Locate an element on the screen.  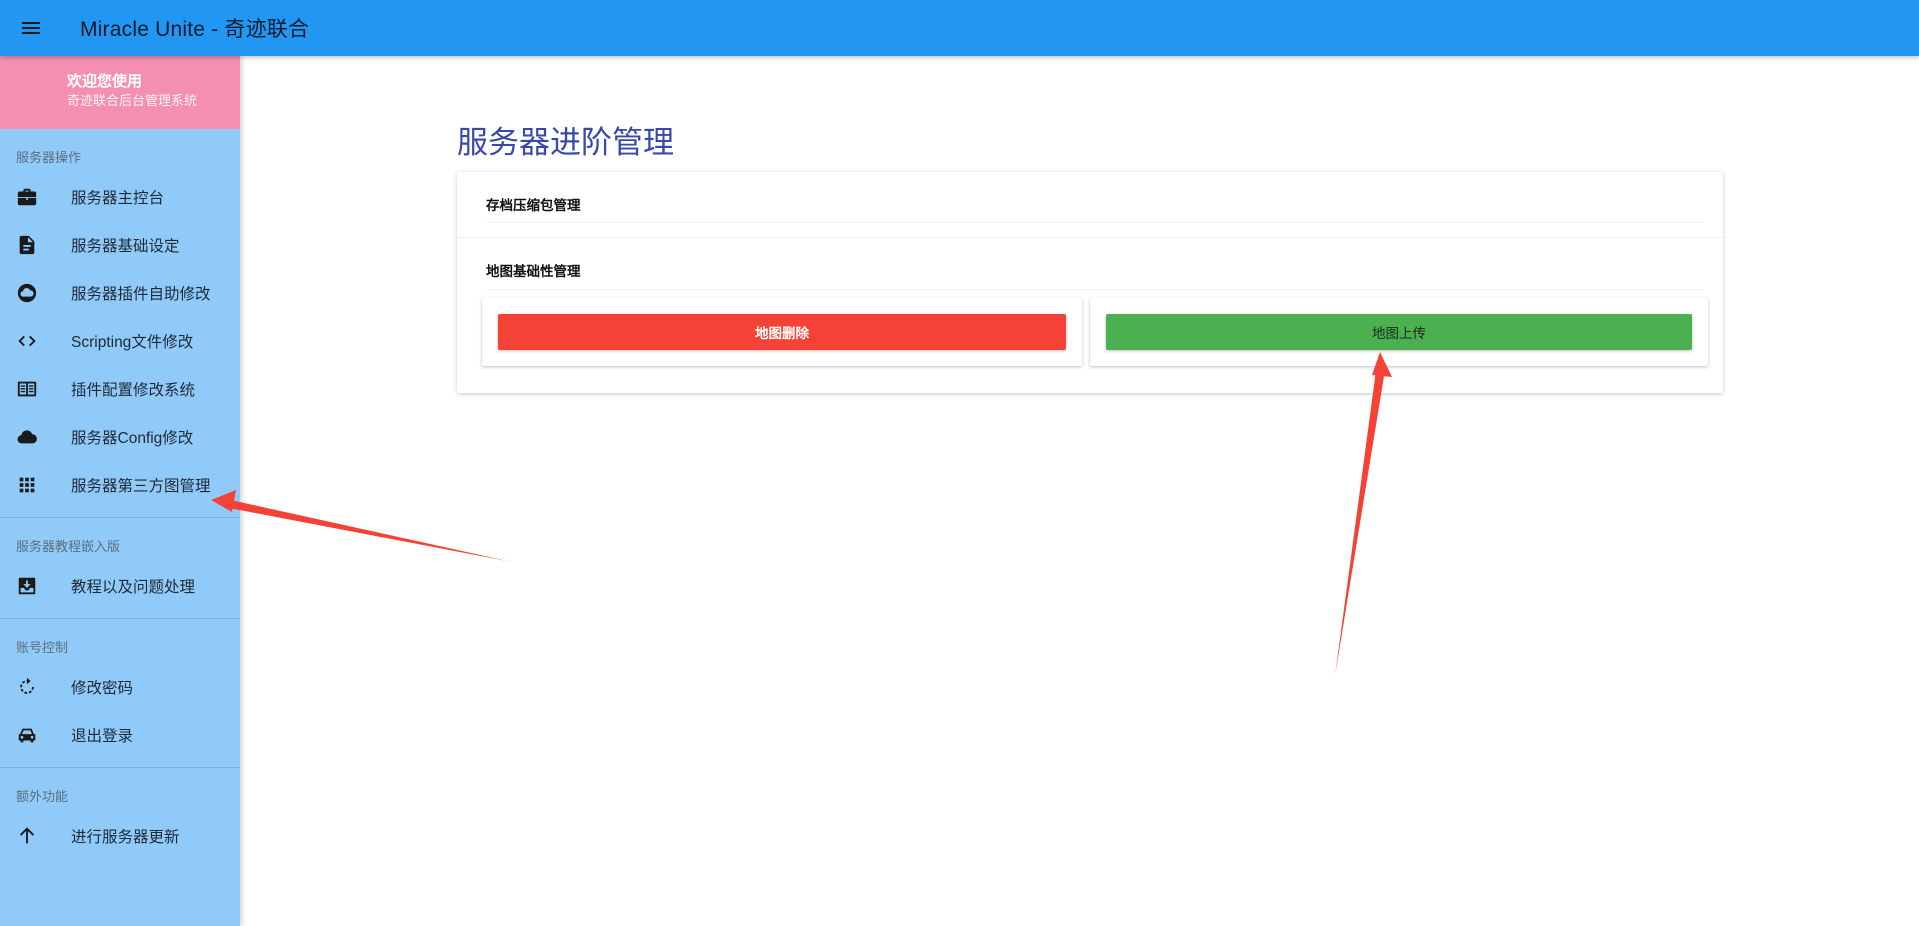
welcome-title: 欢迎您使用 is located at coordinates (105, 81).